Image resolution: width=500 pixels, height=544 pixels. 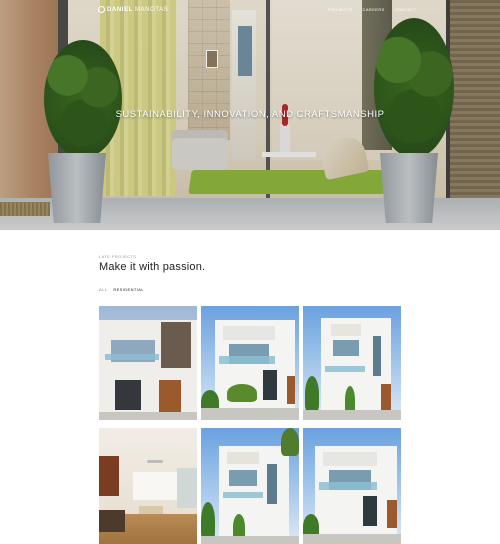 I want to click on dining-table, so click(x=151, y=513).